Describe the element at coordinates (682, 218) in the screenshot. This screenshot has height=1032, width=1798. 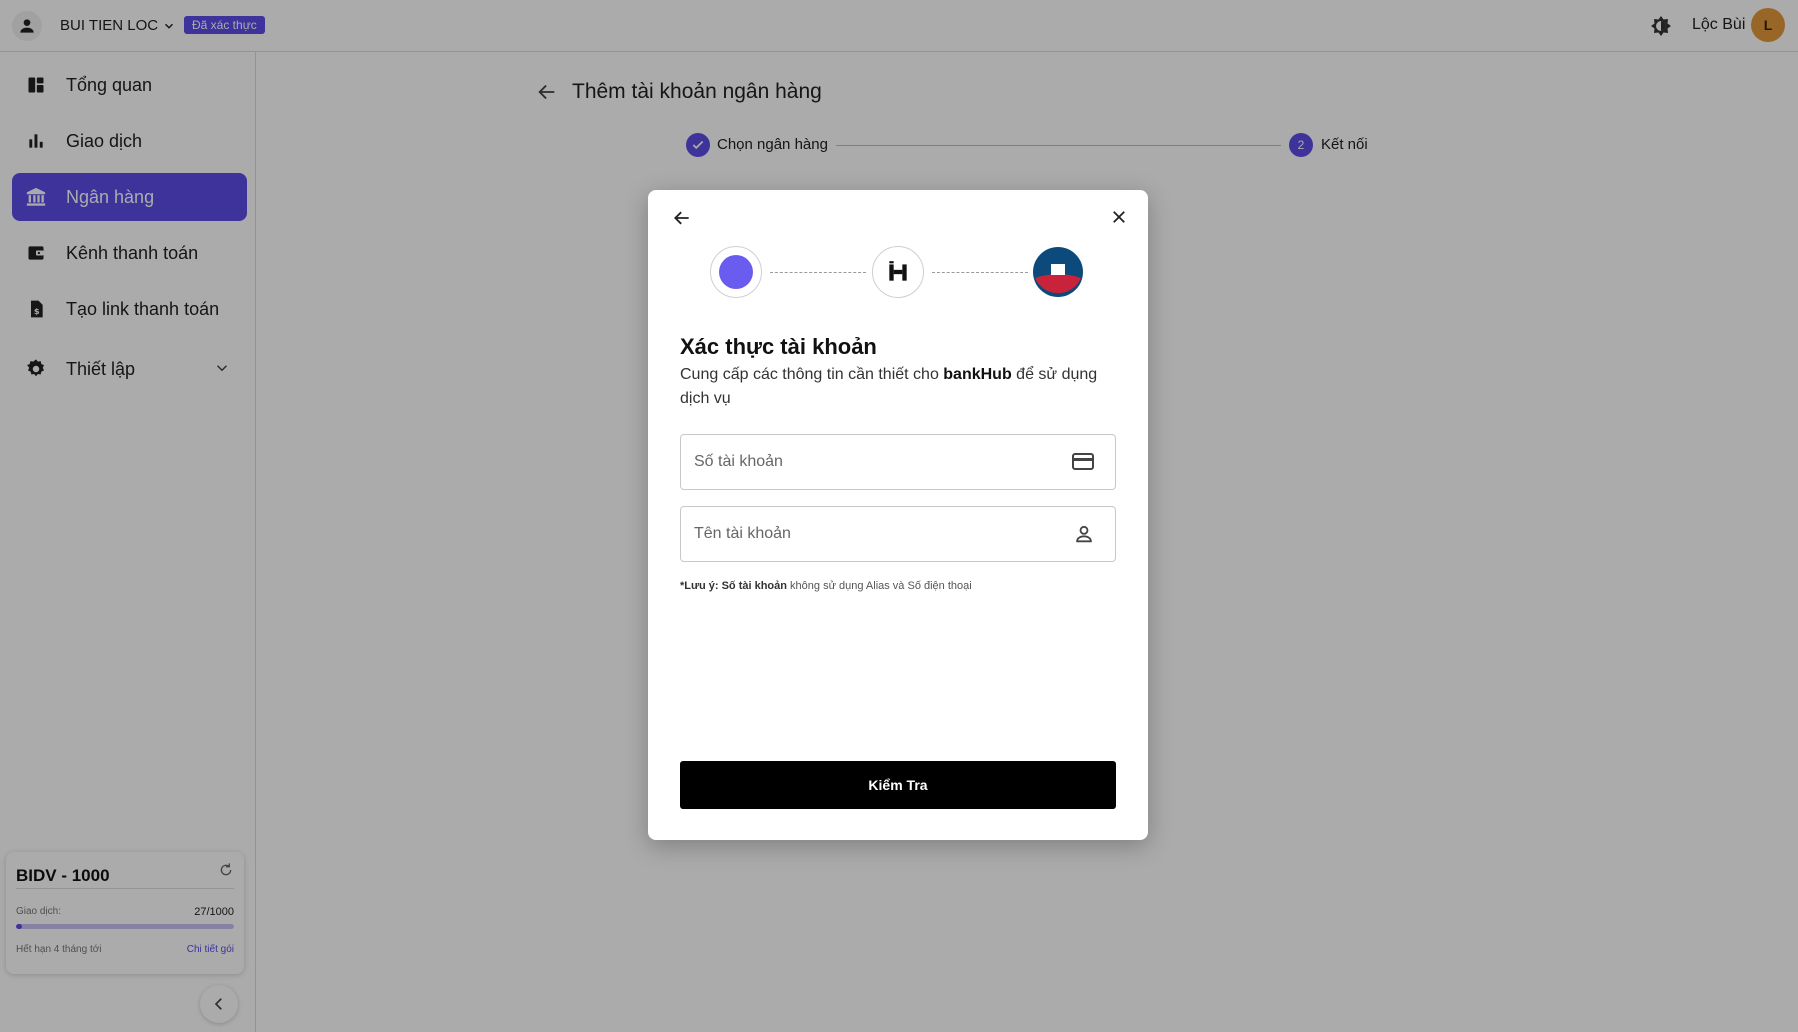
I see `back-arrow-icon` at that location.